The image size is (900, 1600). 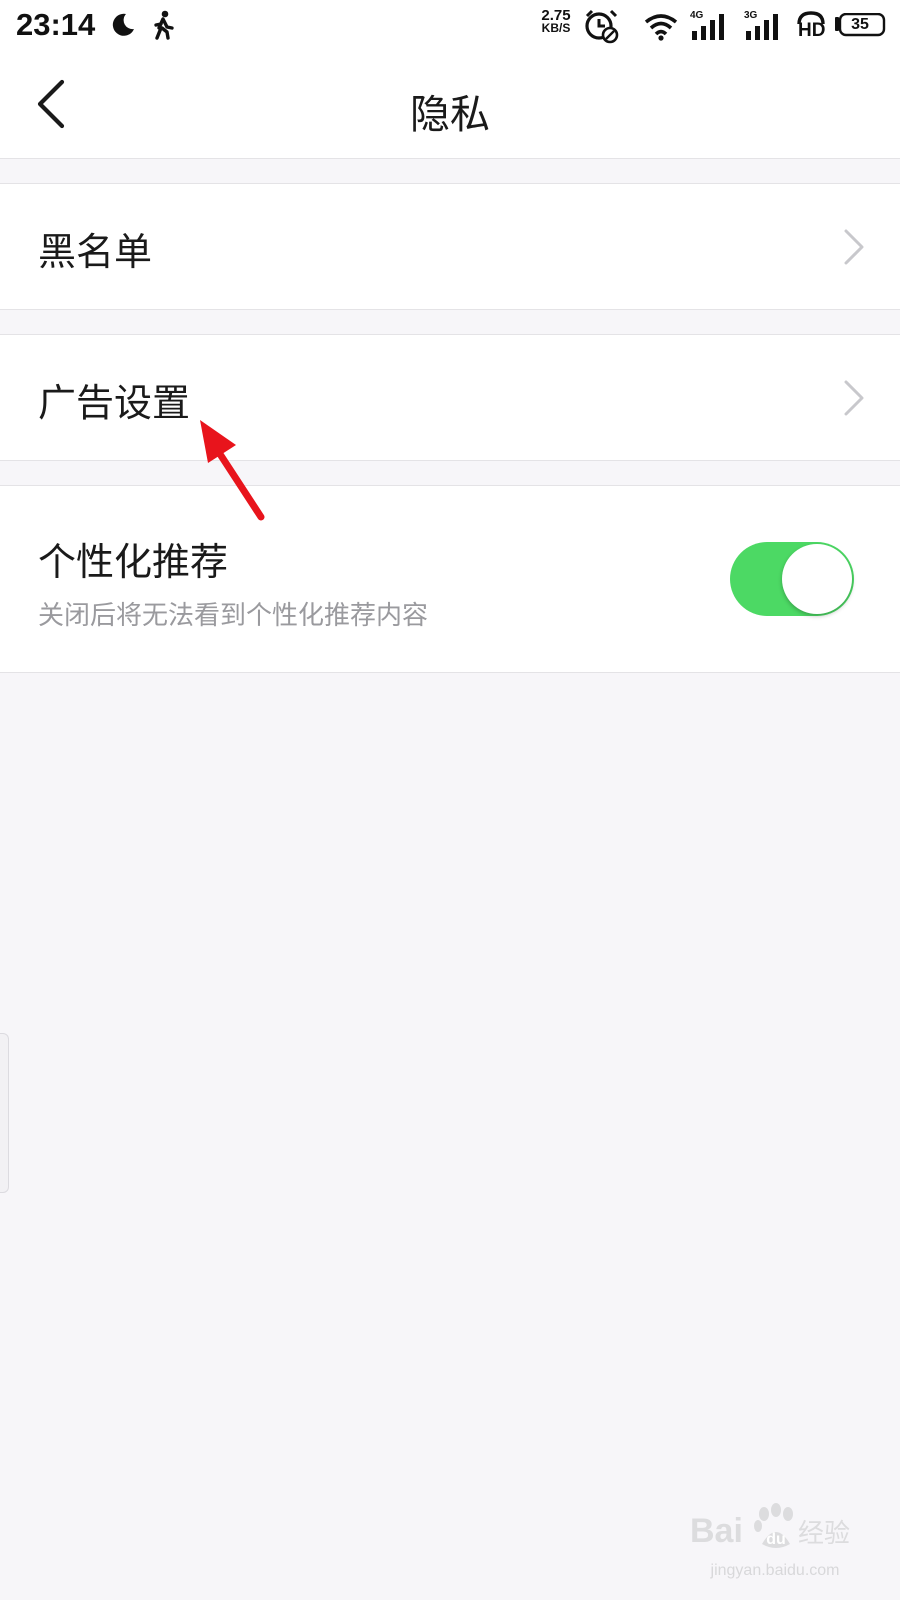 I want to click on toggle-knob, so click(x=817, y=579).